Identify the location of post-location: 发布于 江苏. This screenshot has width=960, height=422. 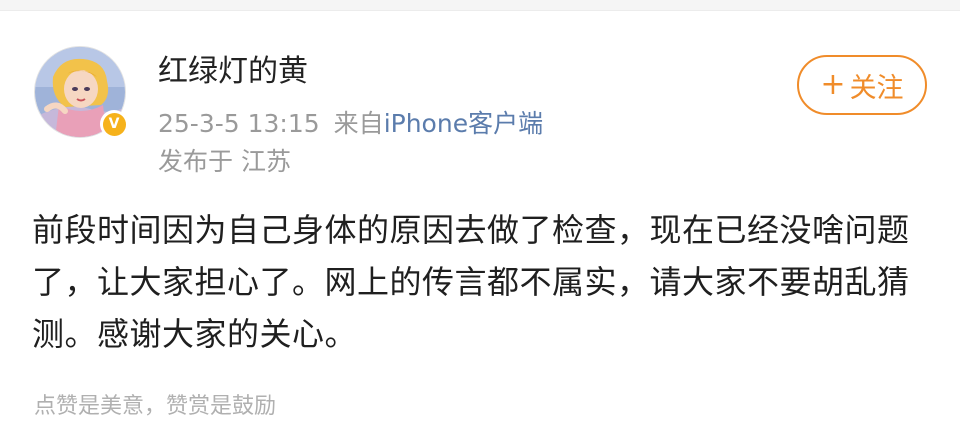
(224, 161).